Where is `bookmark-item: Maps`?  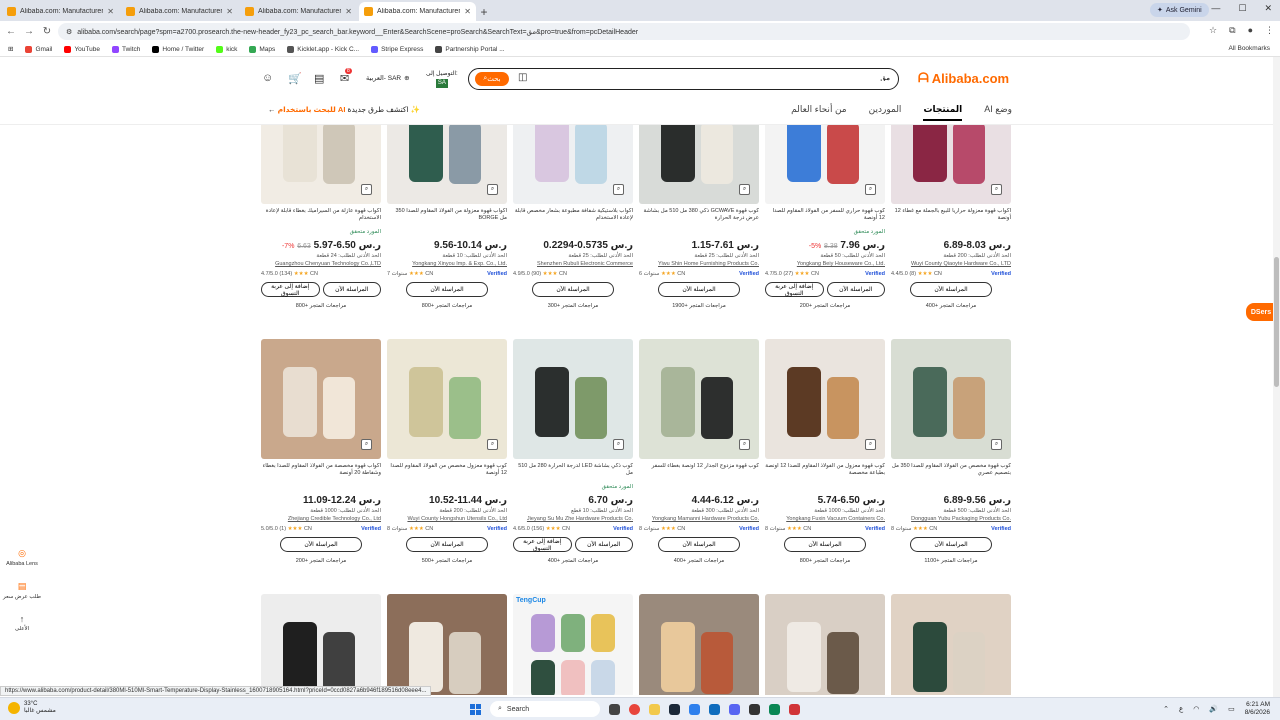
bookmark-item: Maps is located at coordinates (262, 49).